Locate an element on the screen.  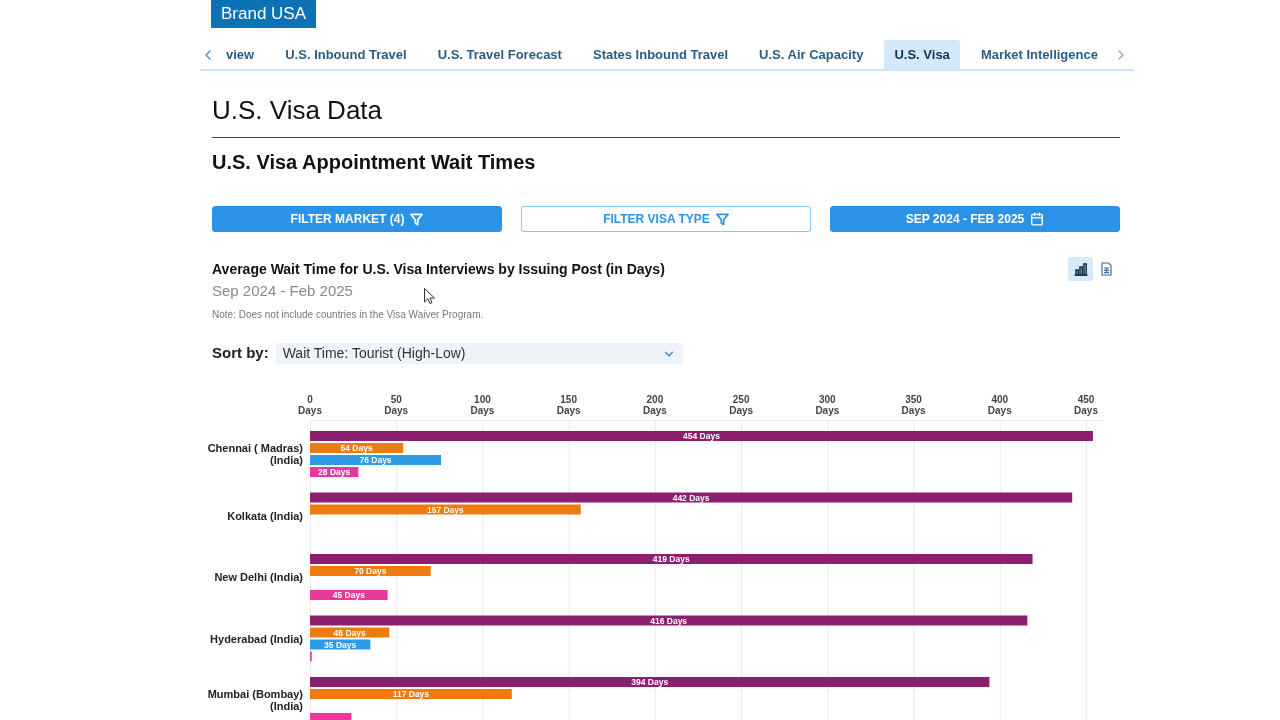
data-label: 416 Days is located at coordinates (669, 620).